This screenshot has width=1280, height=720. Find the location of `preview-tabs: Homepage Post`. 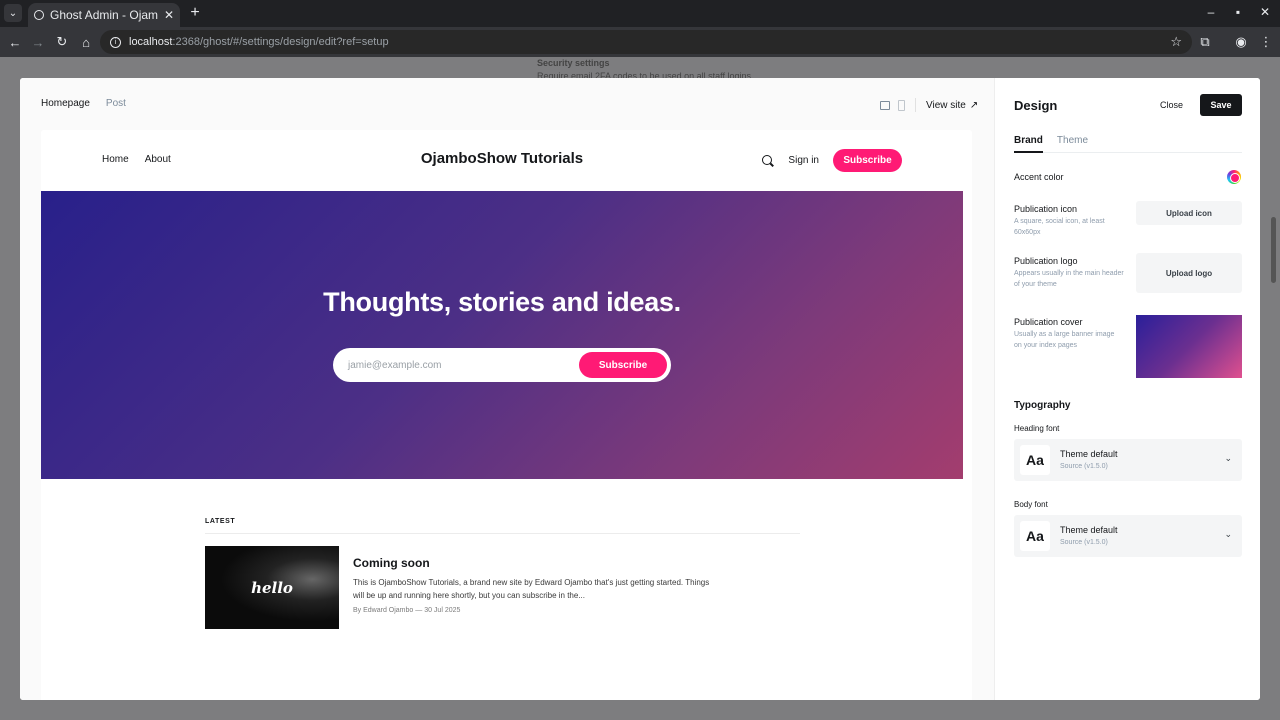

preview-tabs: Homepage Post is located at coordinates (83, 103).